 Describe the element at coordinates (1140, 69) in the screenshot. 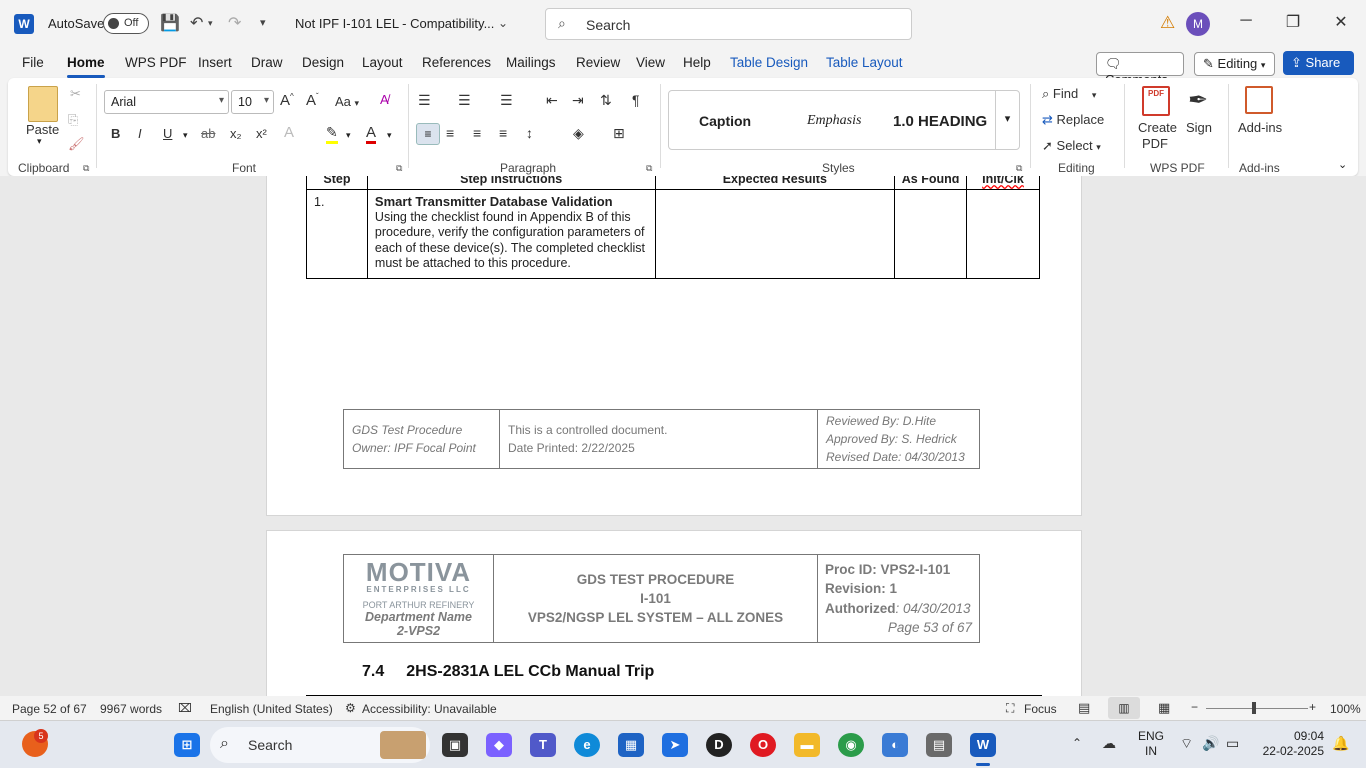

I see `comments-button: 🗨 Comments` at that location.